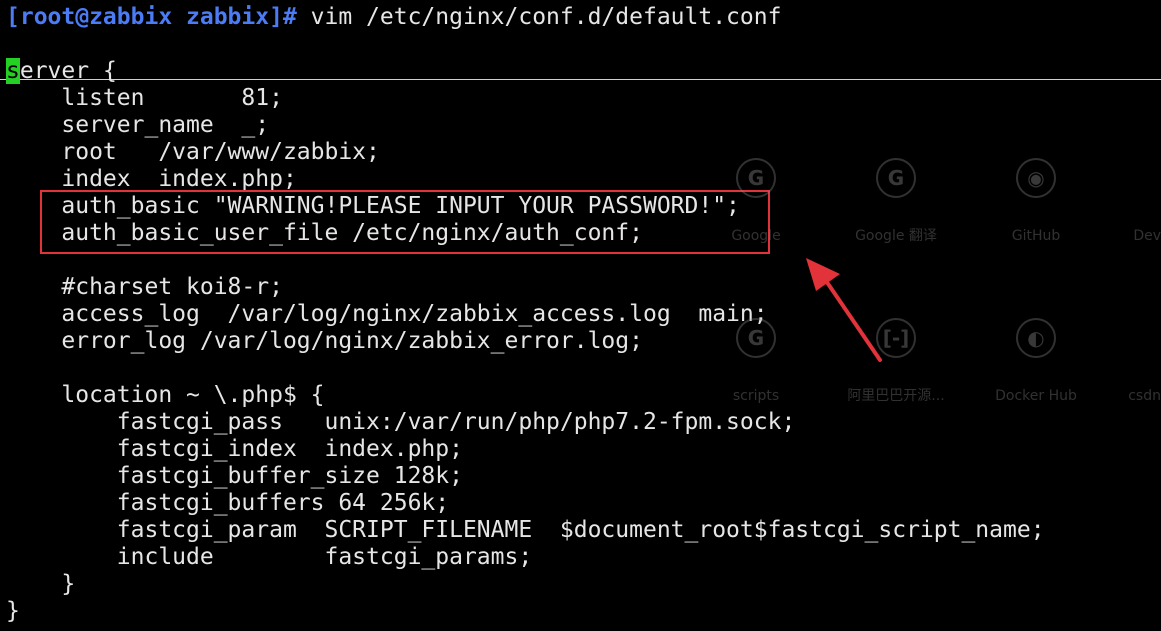 This screenshot has width=1161, height=631. What do you see at coordinates (823, 274) in the screenshot?
I see `arrow-head` at bounding box center [823, 274].